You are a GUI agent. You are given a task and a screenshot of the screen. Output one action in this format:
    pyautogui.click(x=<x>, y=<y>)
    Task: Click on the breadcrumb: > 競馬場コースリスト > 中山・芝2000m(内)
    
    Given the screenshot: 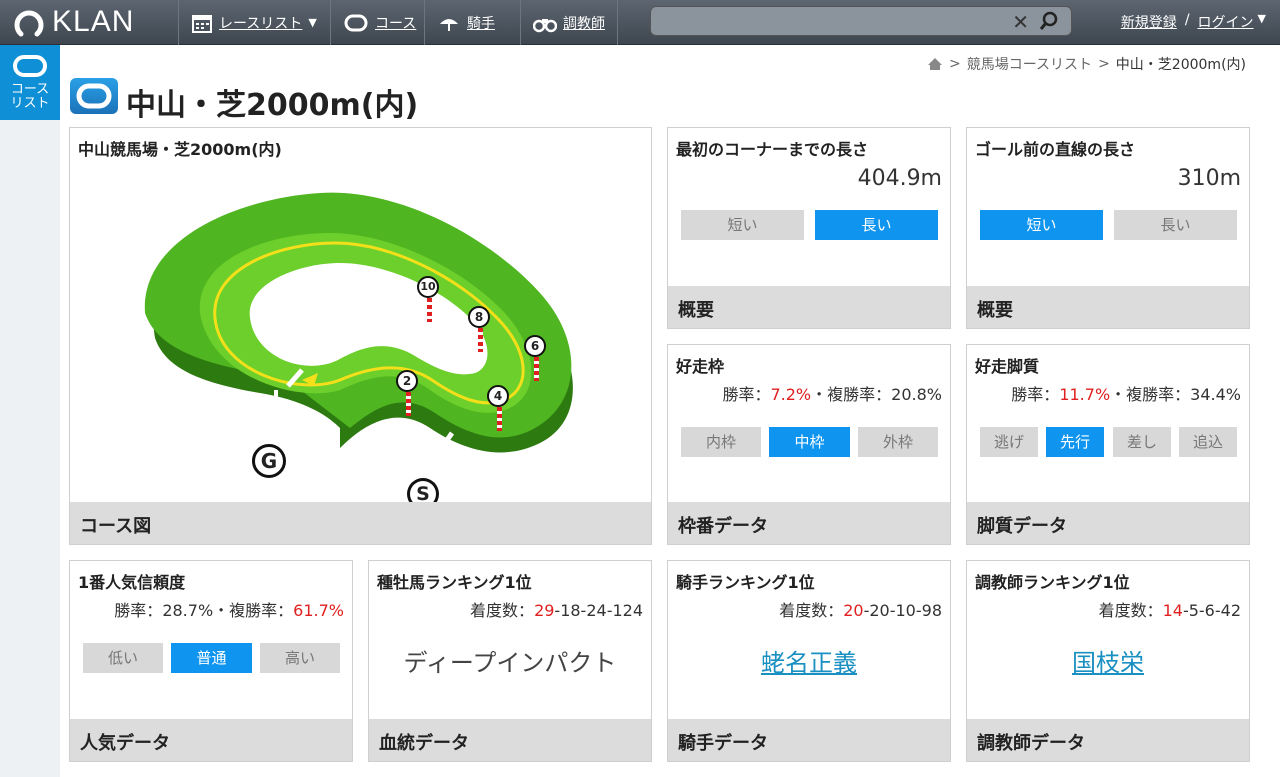 What is the action you would take?
    pyautogui.click(x=1086, y=64)
    